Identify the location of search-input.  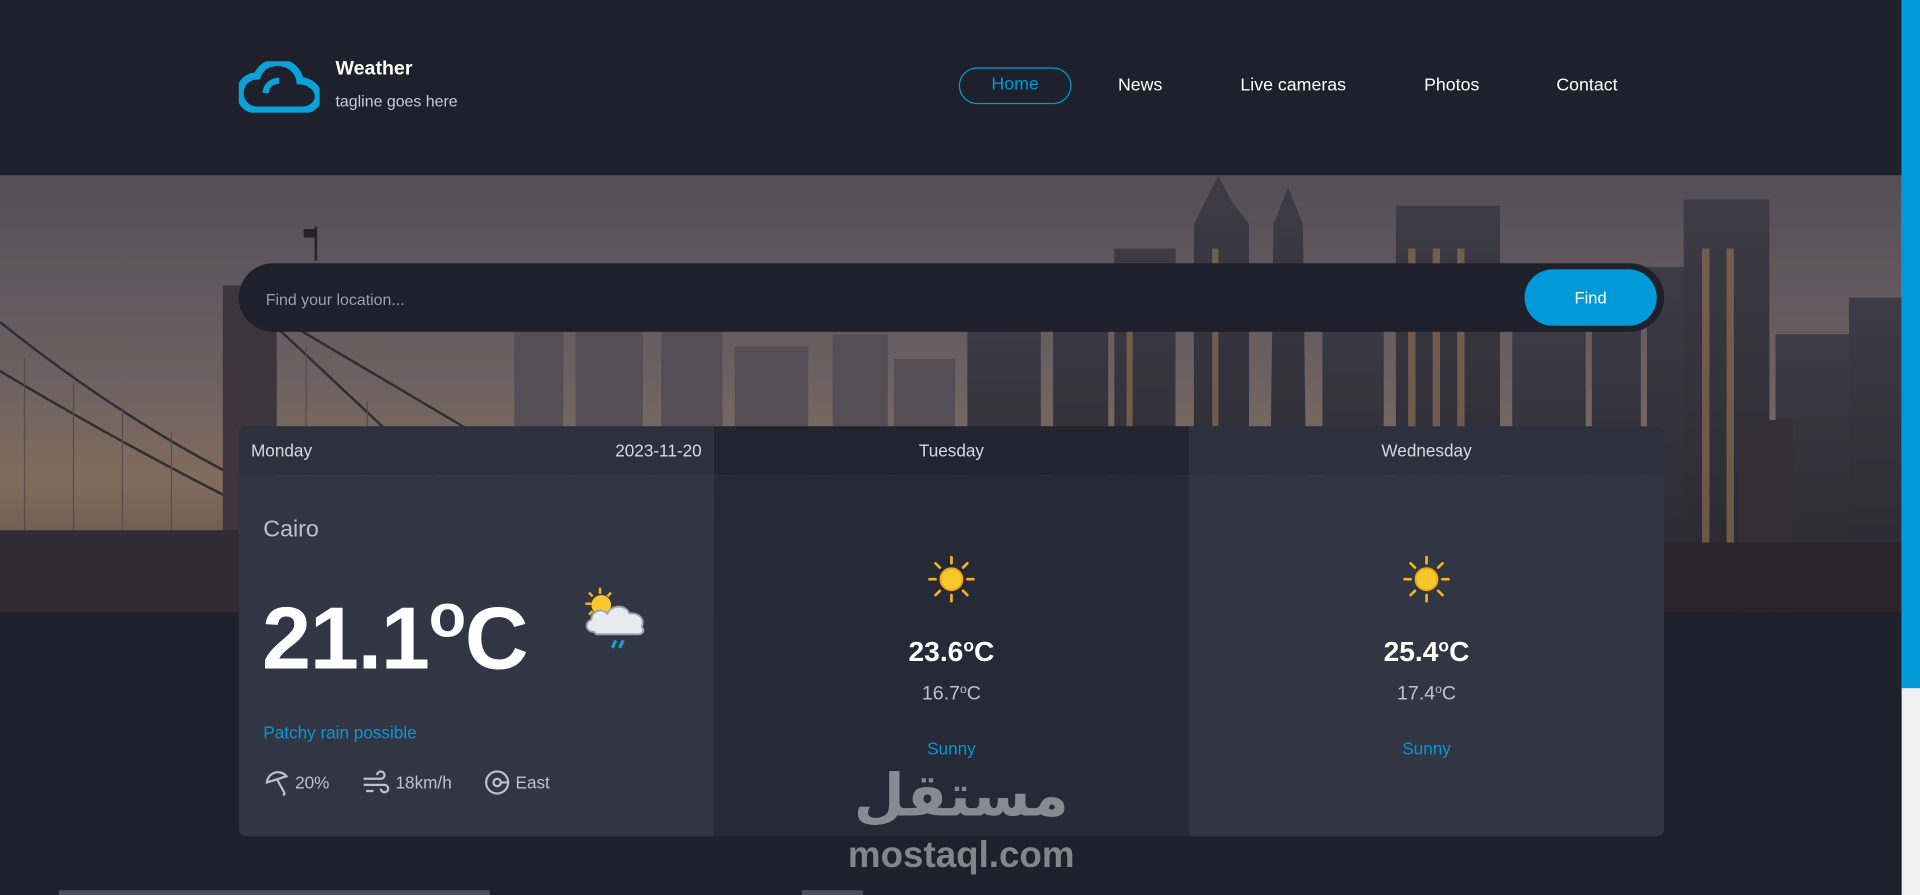
(890, 299).